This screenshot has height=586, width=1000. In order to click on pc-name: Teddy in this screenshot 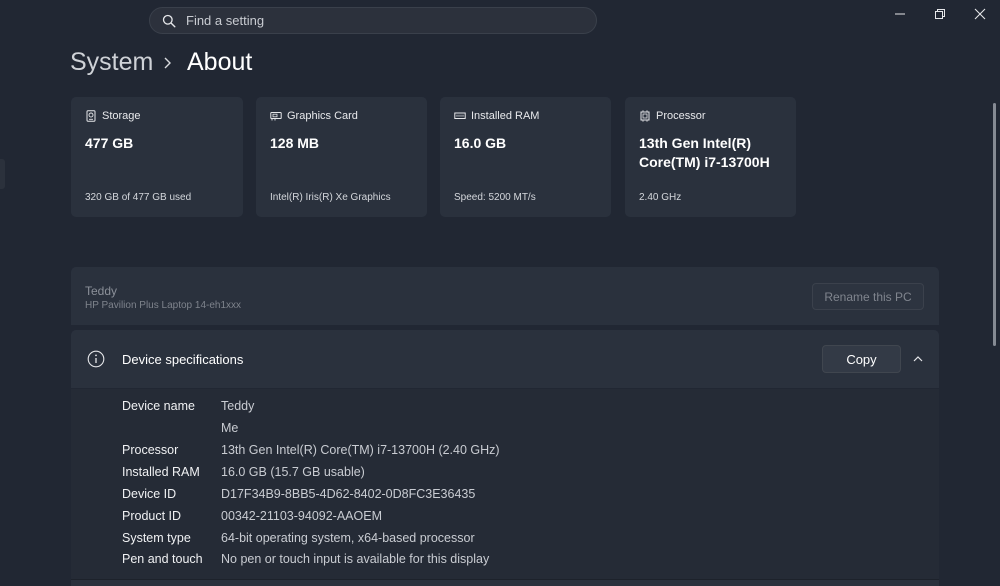, I will do `click(101, 291)`.